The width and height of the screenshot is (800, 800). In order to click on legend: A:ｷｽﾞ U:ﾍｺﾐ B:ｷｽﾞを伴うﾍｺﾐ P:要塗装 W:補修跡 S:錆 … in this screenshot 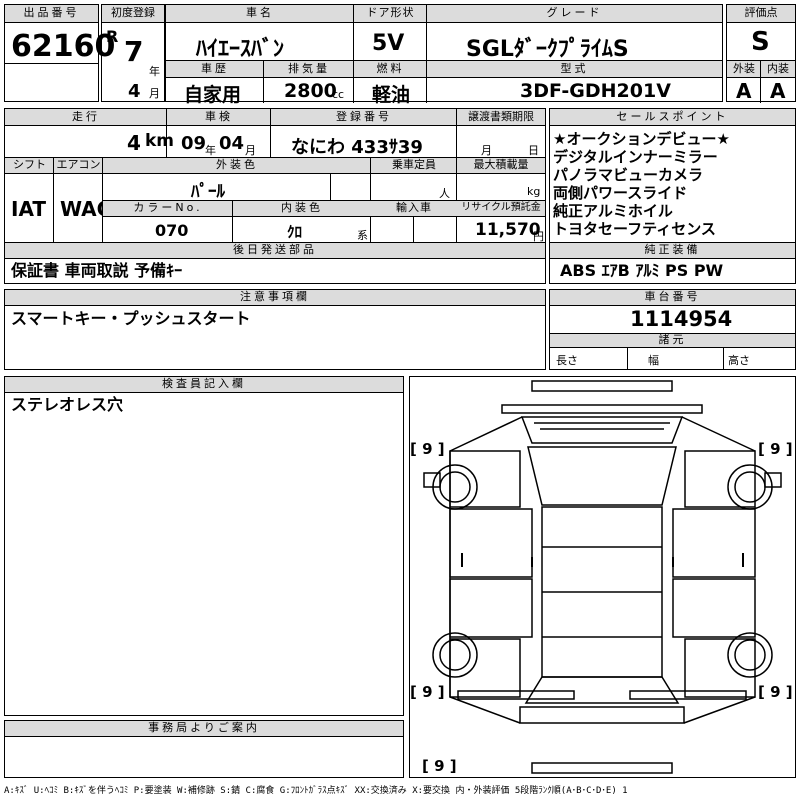, I will do `click(316, 791)`.